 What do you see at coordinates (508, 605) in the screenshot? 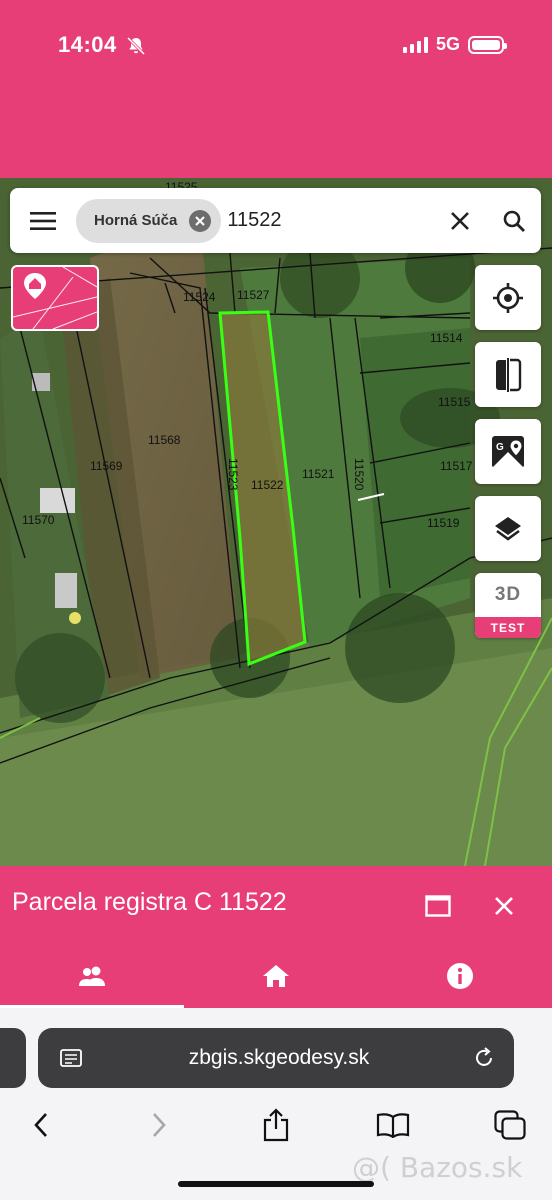
I see `3d-test-button: 3D TEST` at bounding box center [508, 605].